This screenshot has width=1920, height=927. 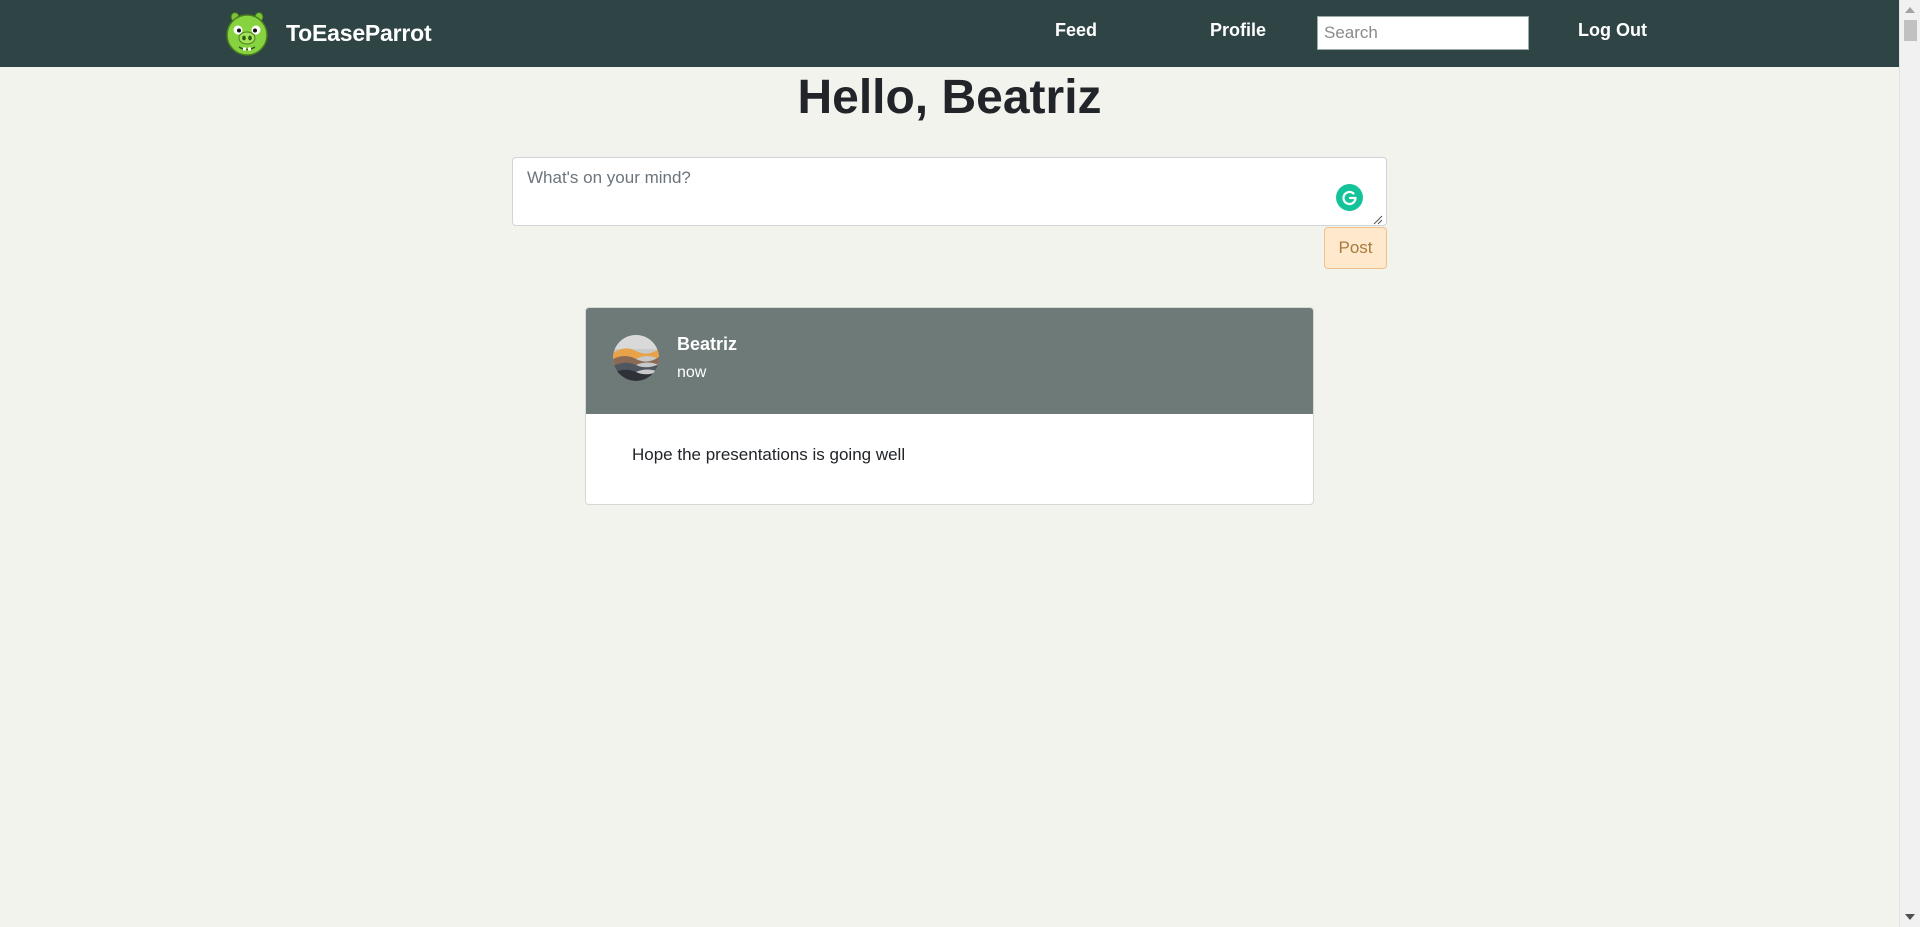 I want to click on nav-profile-link: Profile, so click(x=1238, y=30).